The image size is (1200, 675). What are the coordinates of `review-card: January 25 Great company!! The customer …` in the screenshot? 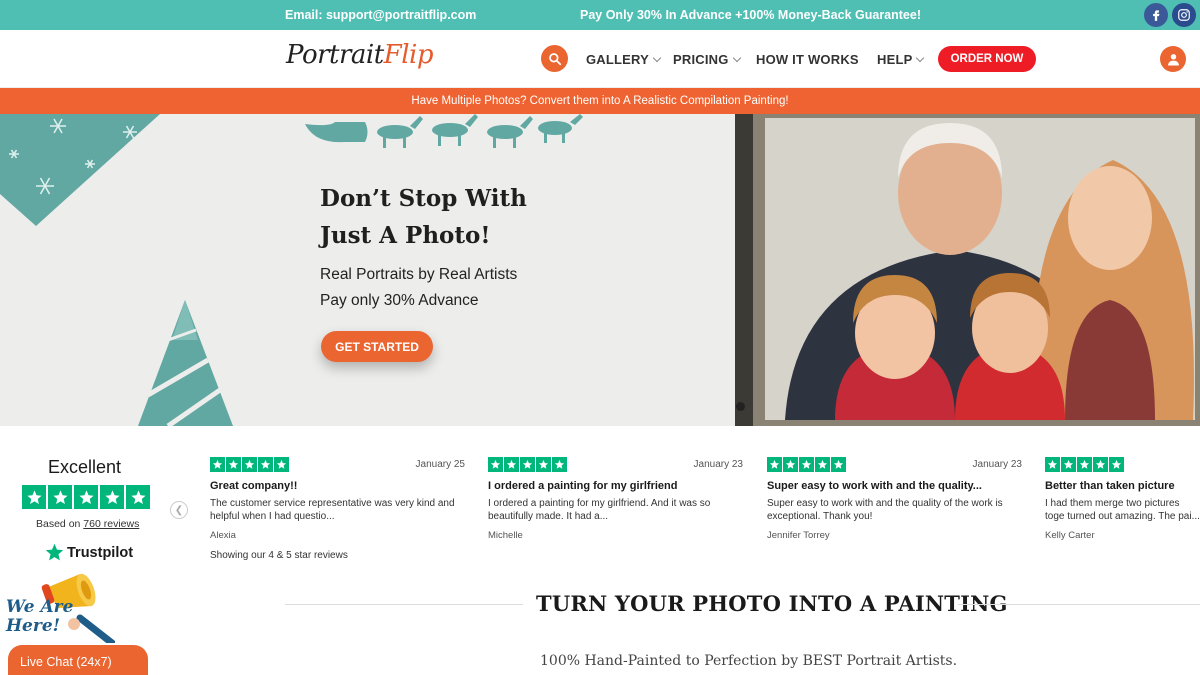 It's located at (337, 499).